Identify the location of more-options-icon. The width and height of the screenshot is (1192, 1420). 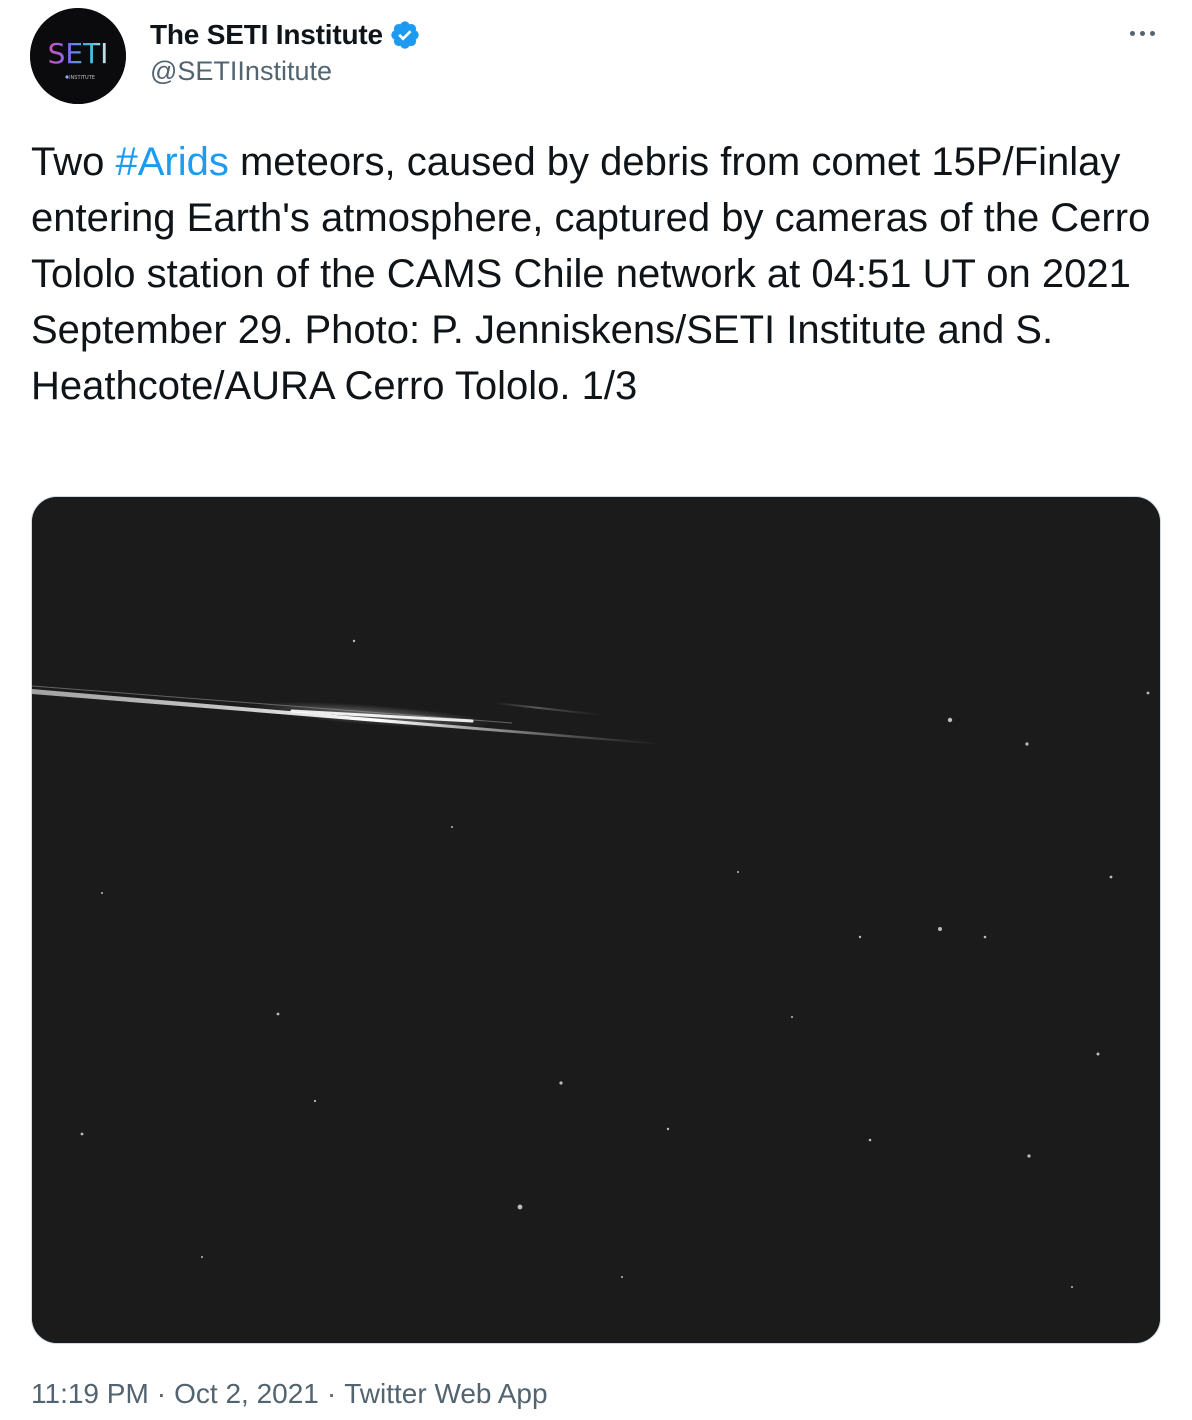
(1142, 33).